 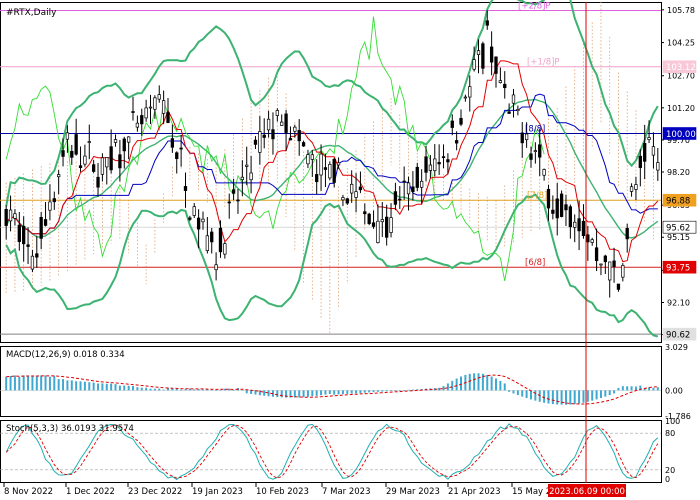 I want to click on murrey-label: [+1/8]P, so click(x=543, y=63).